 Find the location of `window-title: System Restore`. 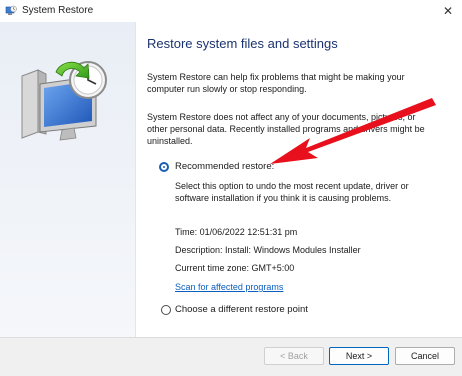

window-title: System Restore is located at coordinates (58, 10).